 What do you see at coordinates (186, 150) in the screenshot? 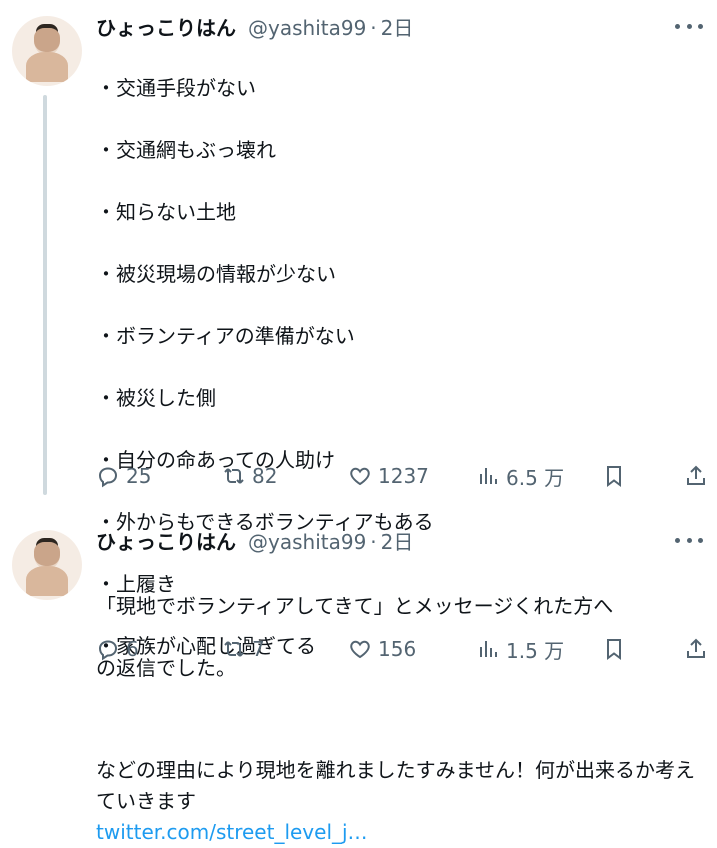
I see `list-item: ・交通網もぶっ壊れ` at bounding box center [186, 150].